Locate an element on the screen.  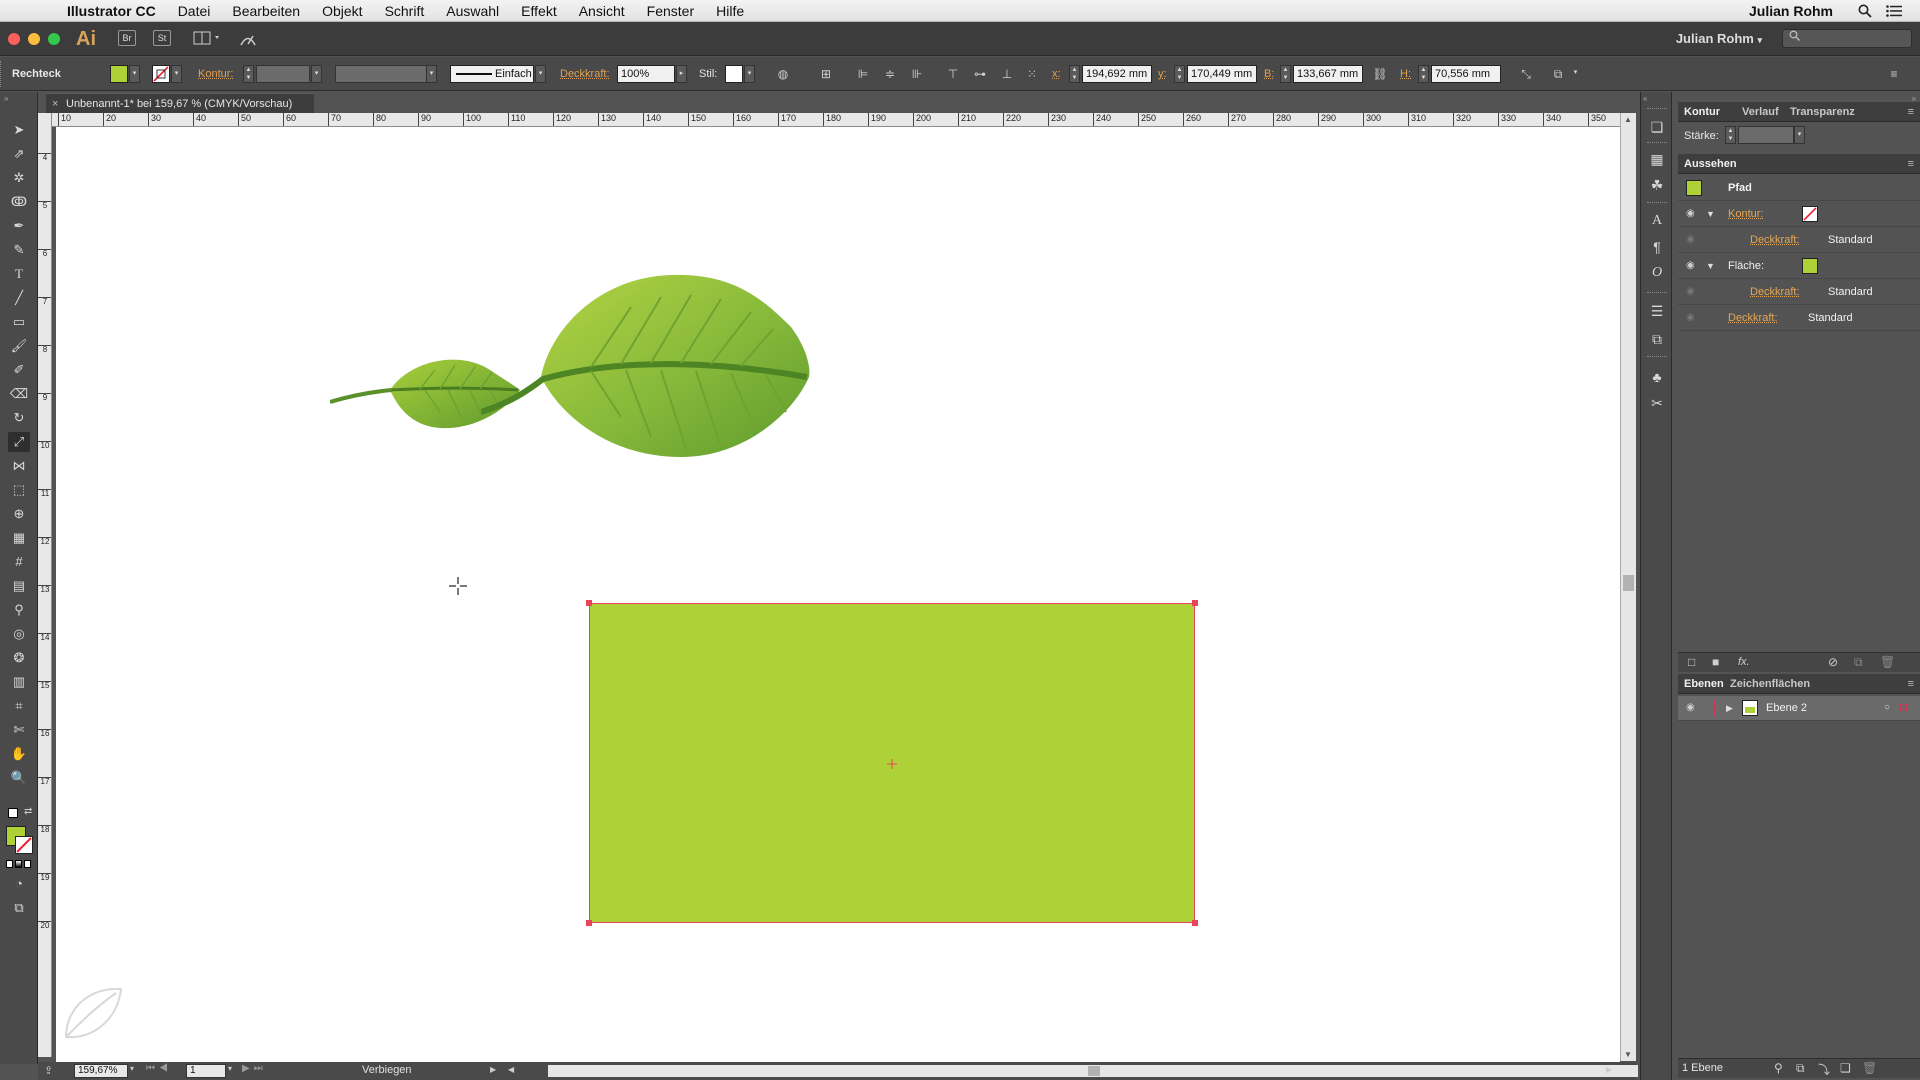
appearance-kontur-link: Kontur: is located at coordinates (1745, 214).